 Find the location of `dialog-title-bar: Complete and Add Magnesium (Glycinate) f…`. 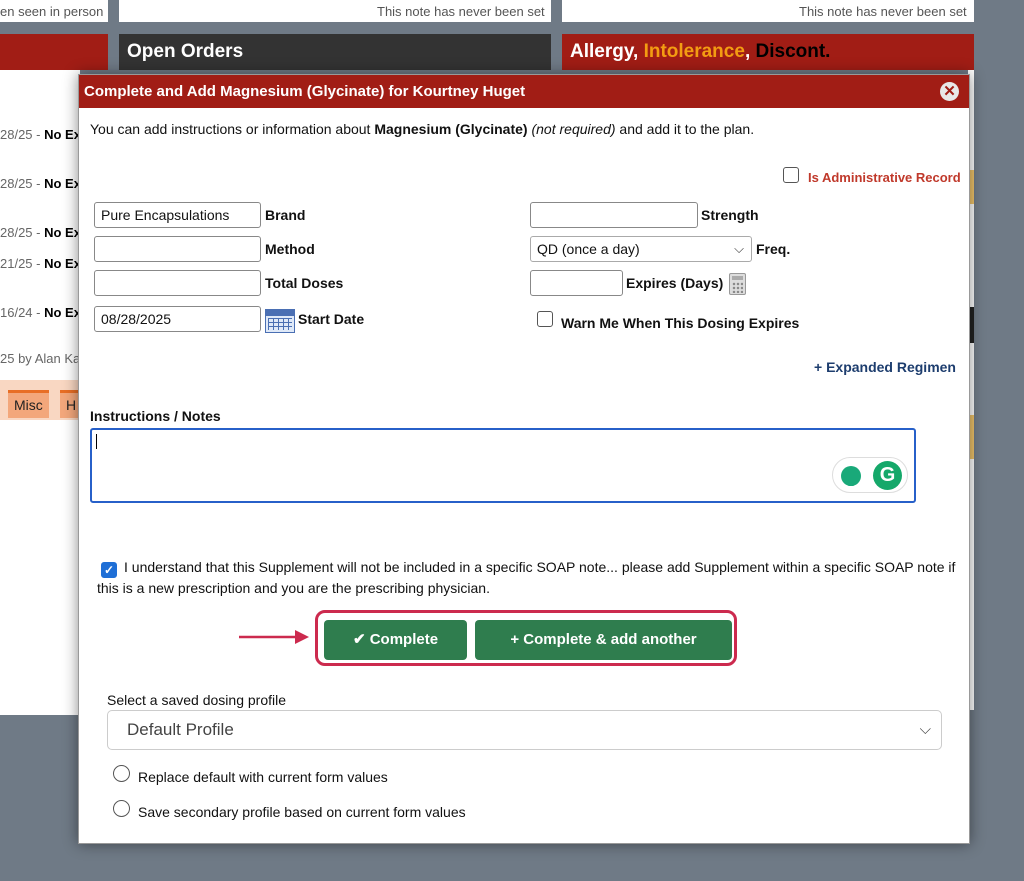

dialog-title-bar: Complete and Add Magnesium (Glycinate) f… is located at coordinates (524, 91).